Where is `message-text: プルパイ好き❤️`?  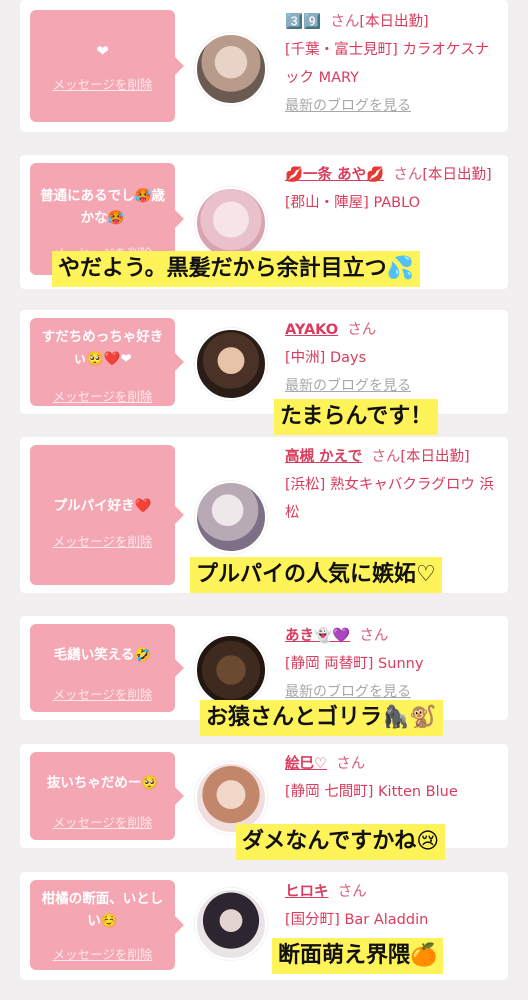 message-text: プルパイ好き❤️ is located at coordinates (102, 506).